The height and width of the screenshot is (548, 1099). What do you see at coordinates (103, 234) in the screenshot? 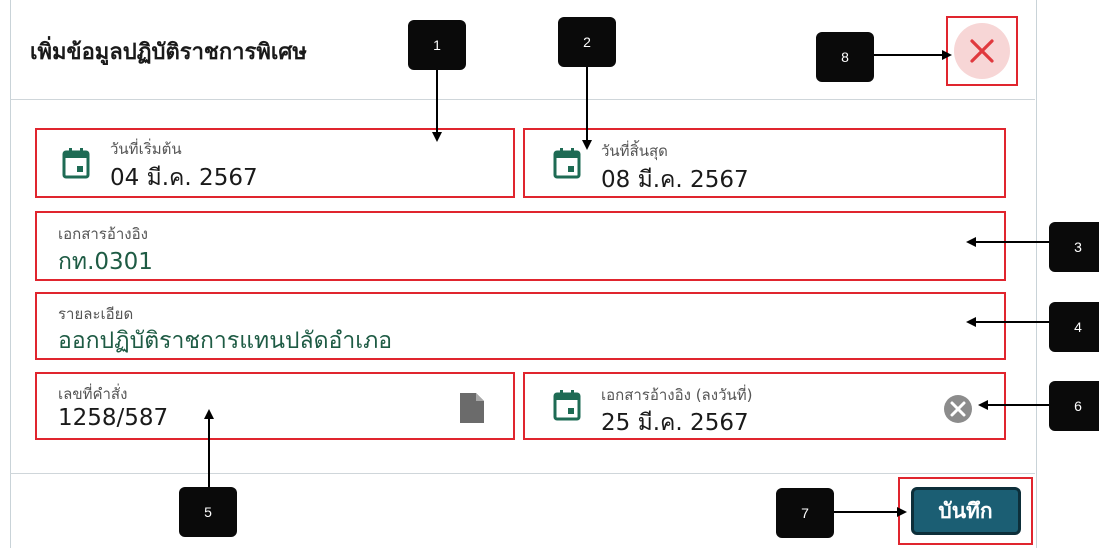
I see `reference-document-label: เอกสารอ้างอิง` at bounding box center [103, 234].